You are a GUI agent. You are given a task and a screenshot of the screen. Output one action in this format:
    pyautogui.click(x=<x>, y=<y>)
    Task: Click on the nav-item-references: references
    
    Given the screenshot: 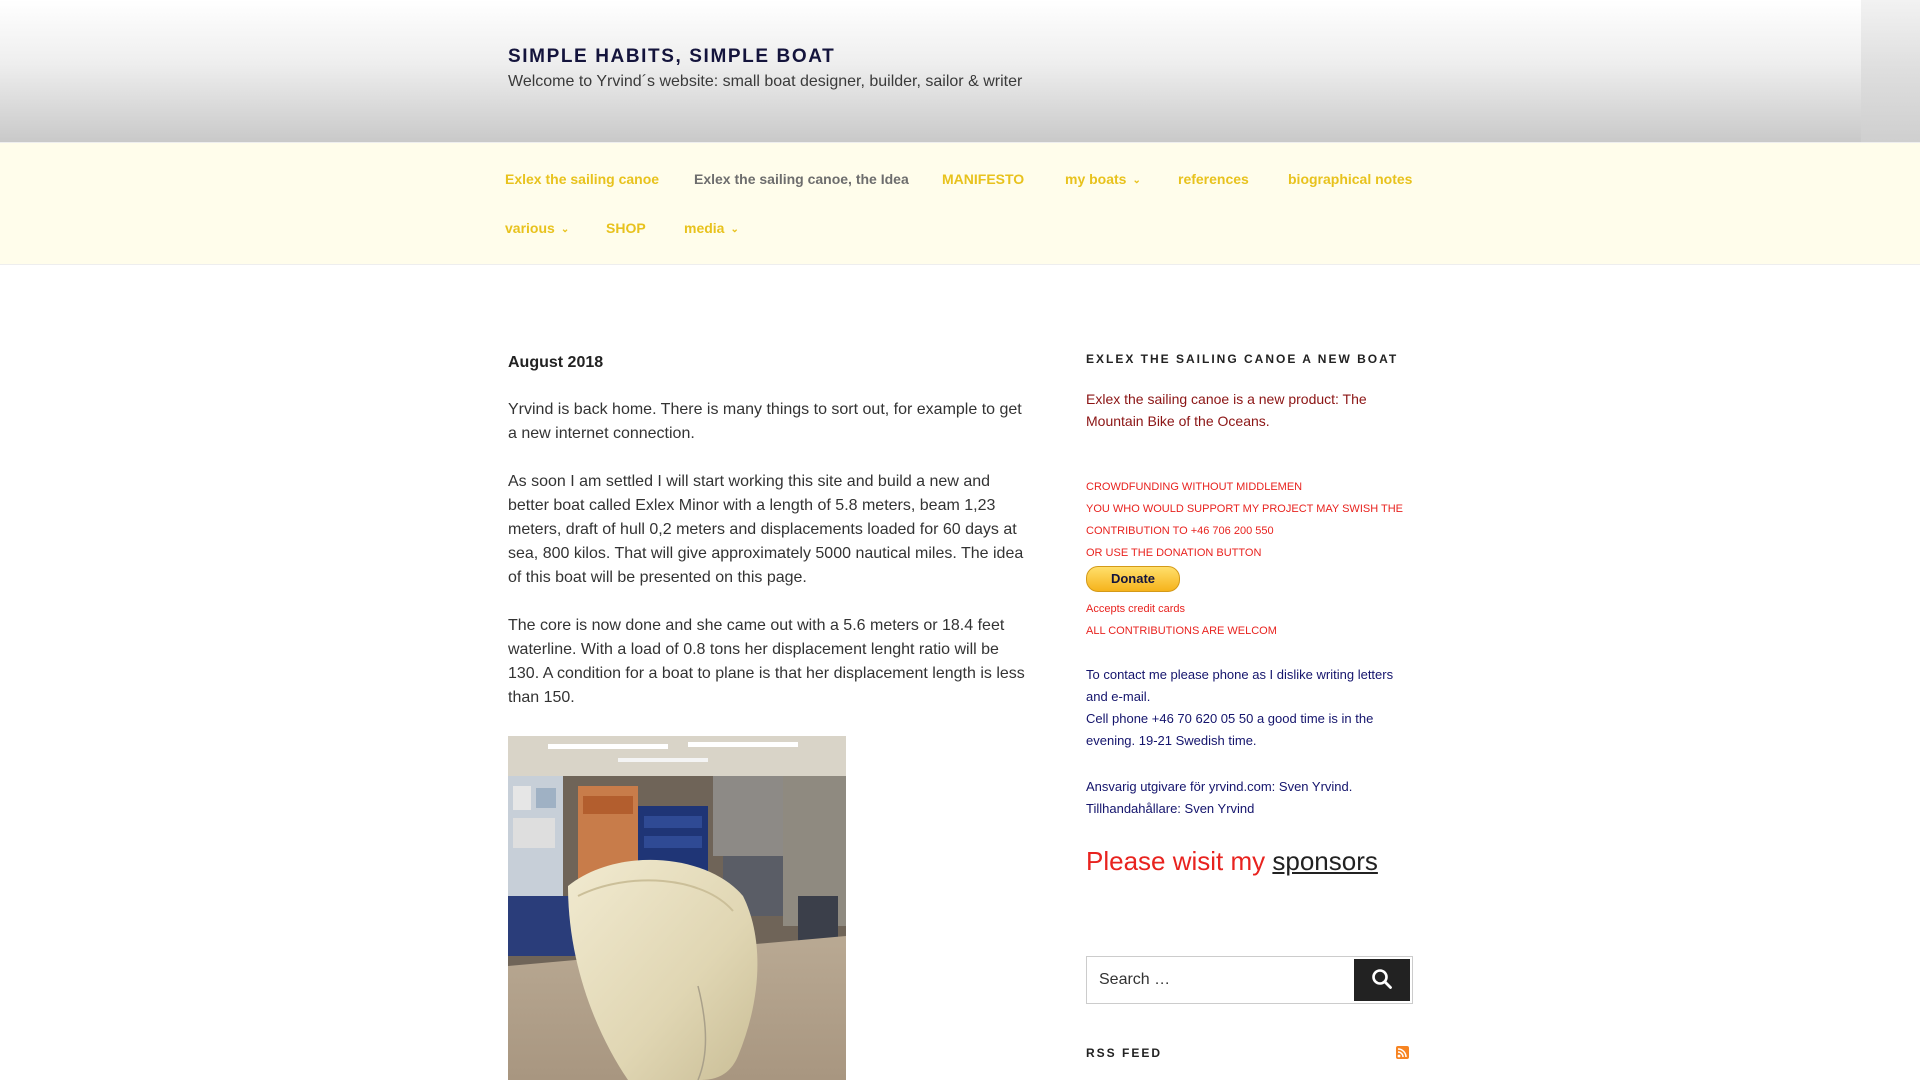 What is the action you would take?
    pyautogui.click(x=1213, y=179)
    